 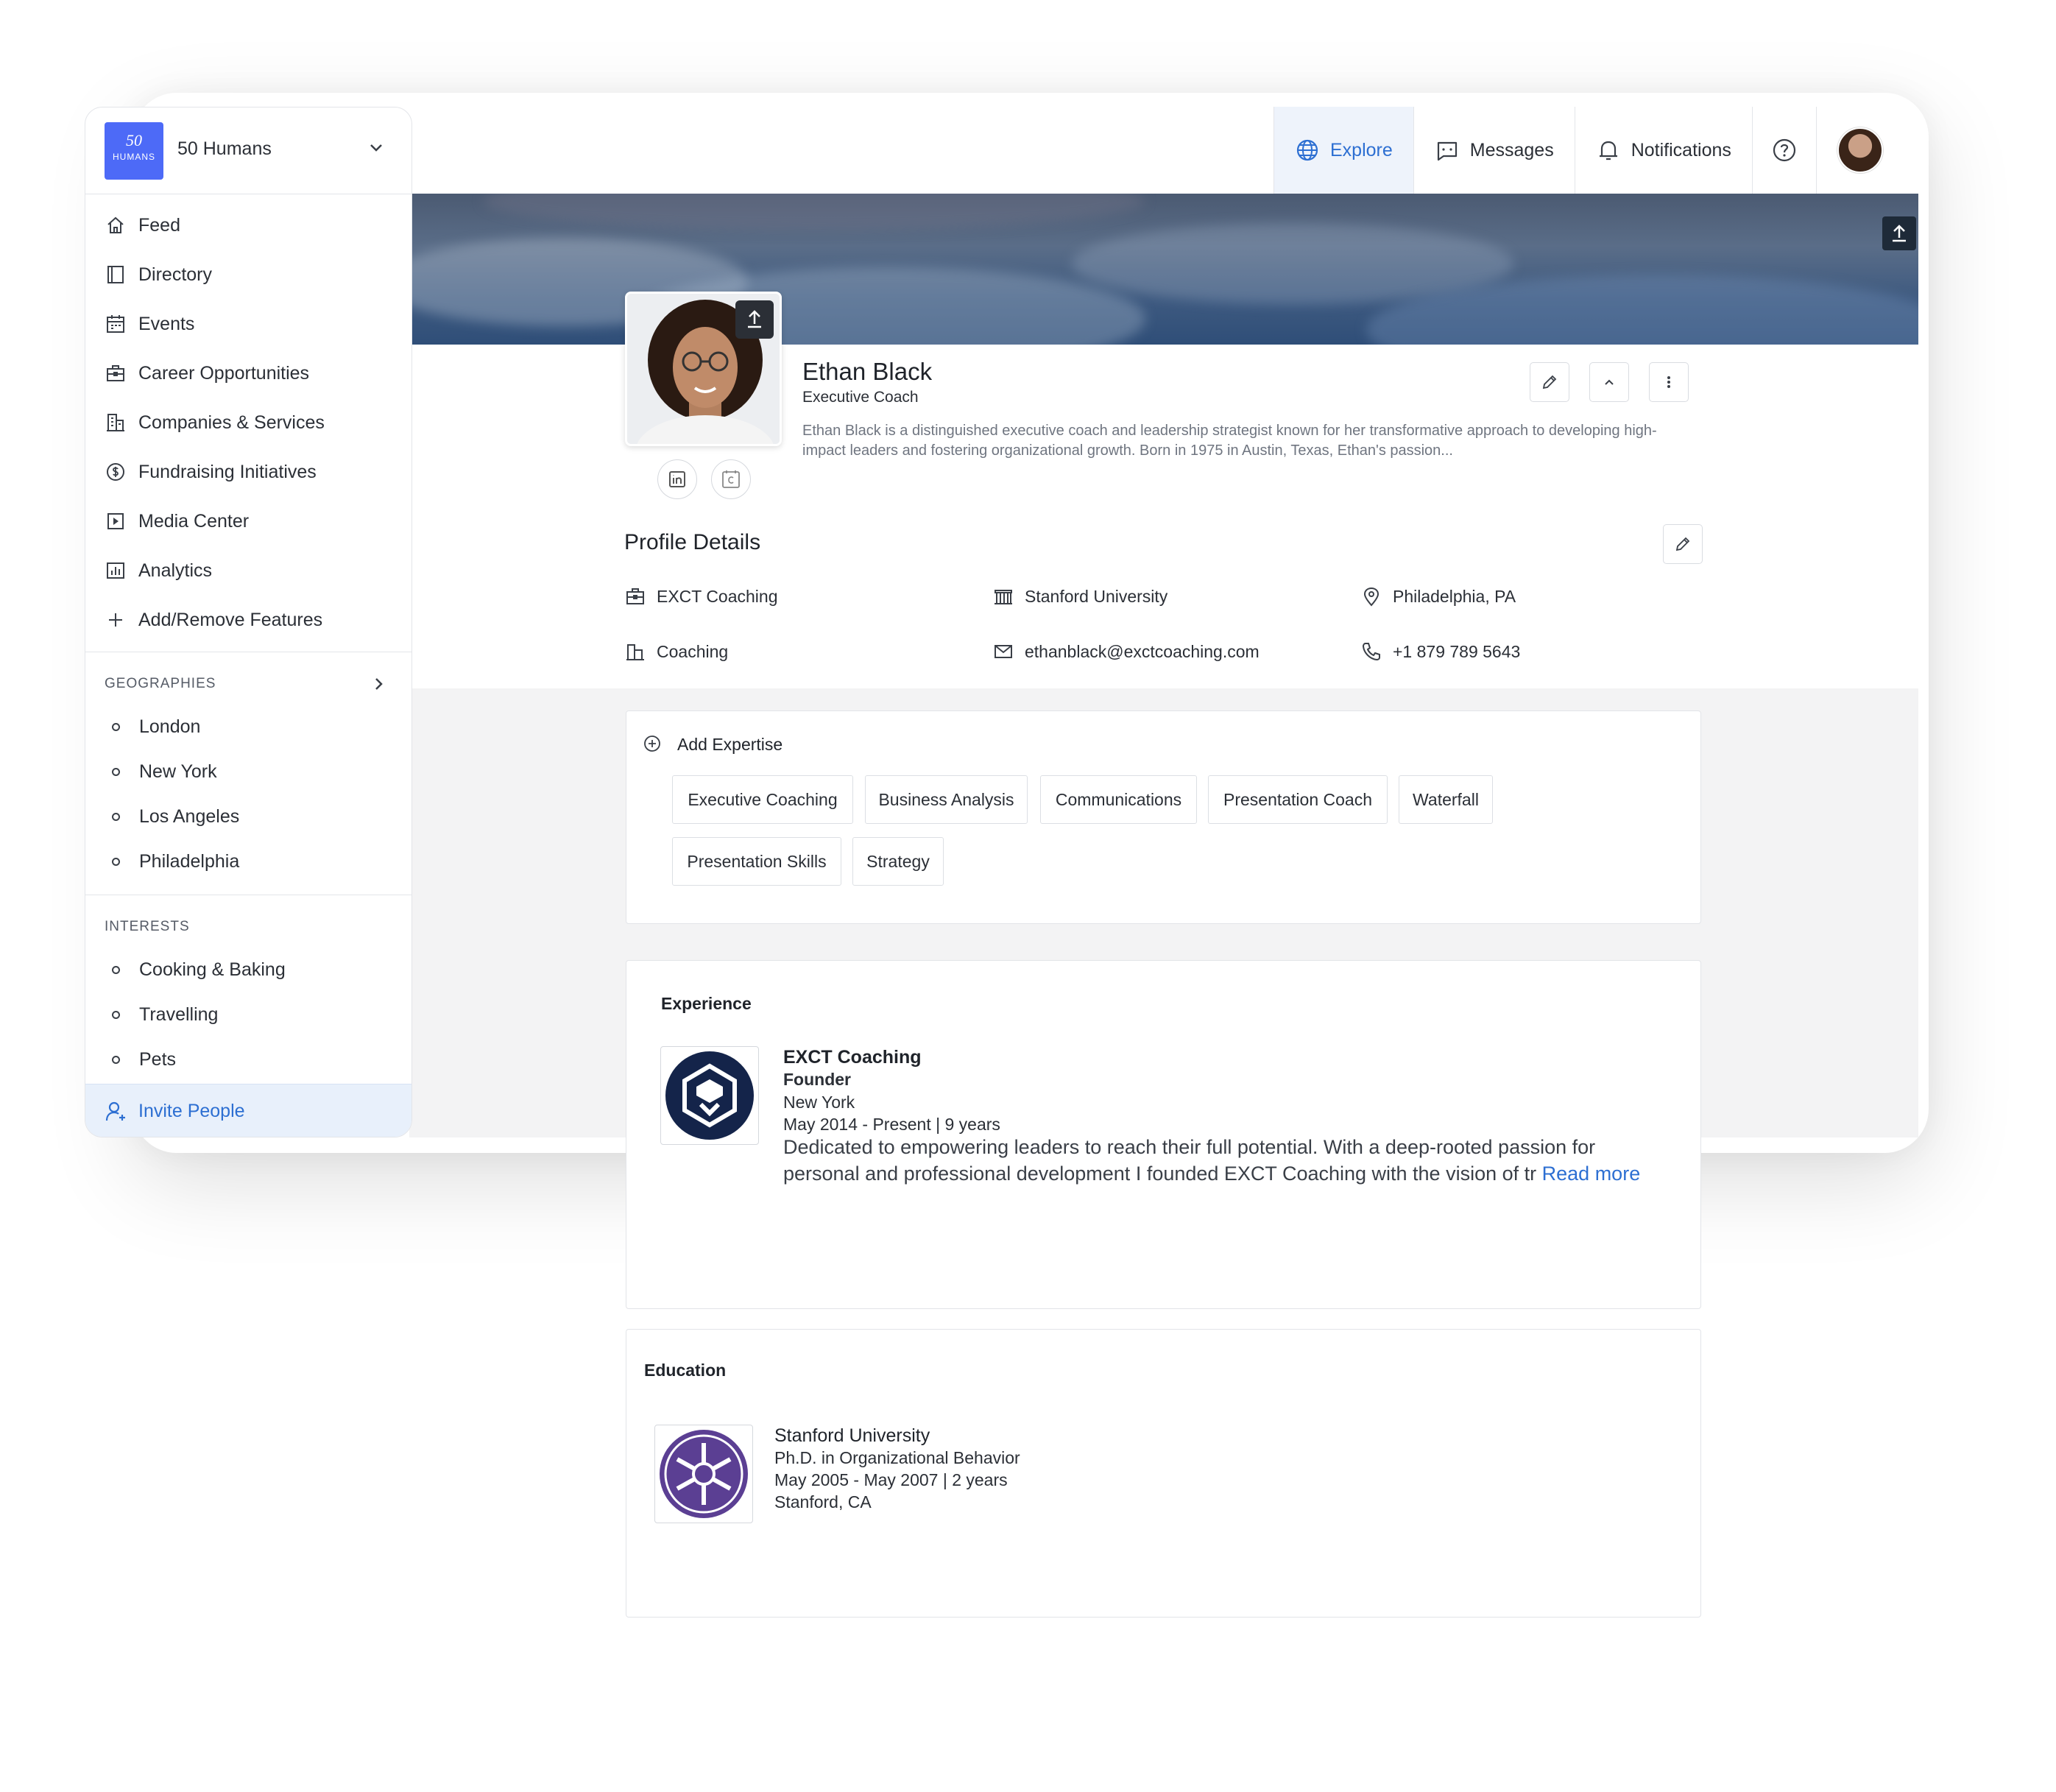 I want to click on nav-label: Feed, so click(x=159, y=225).